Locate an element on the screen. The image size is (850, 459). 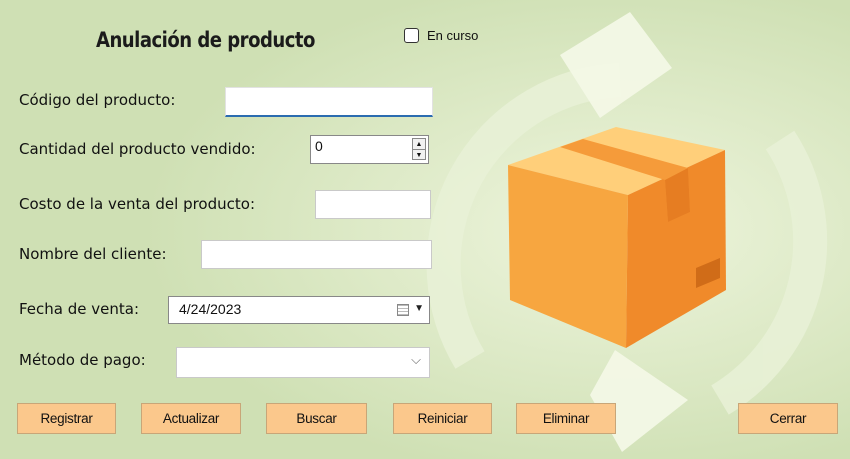
fecha-value: 4/24/2023 is located at coordinates (210, 309).